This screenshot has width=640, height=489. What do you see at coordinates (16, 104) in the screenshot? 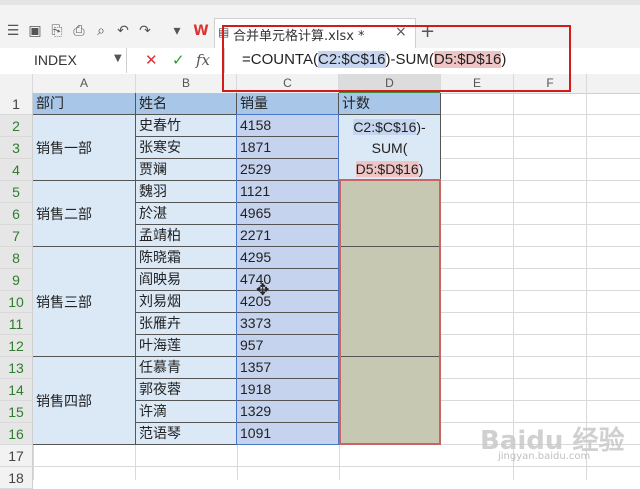
I see `row-header-1: 1` at bounding box center [16, 104].